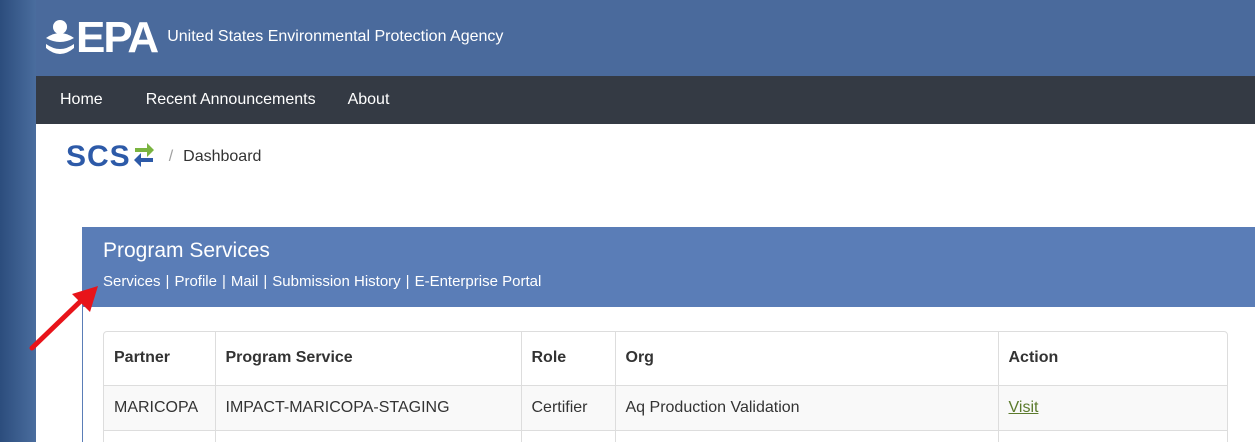  What do you see at coordinates (160, 359) in the screenshot?
I see `col-partner: Partner` at bounding box center [160, 359].